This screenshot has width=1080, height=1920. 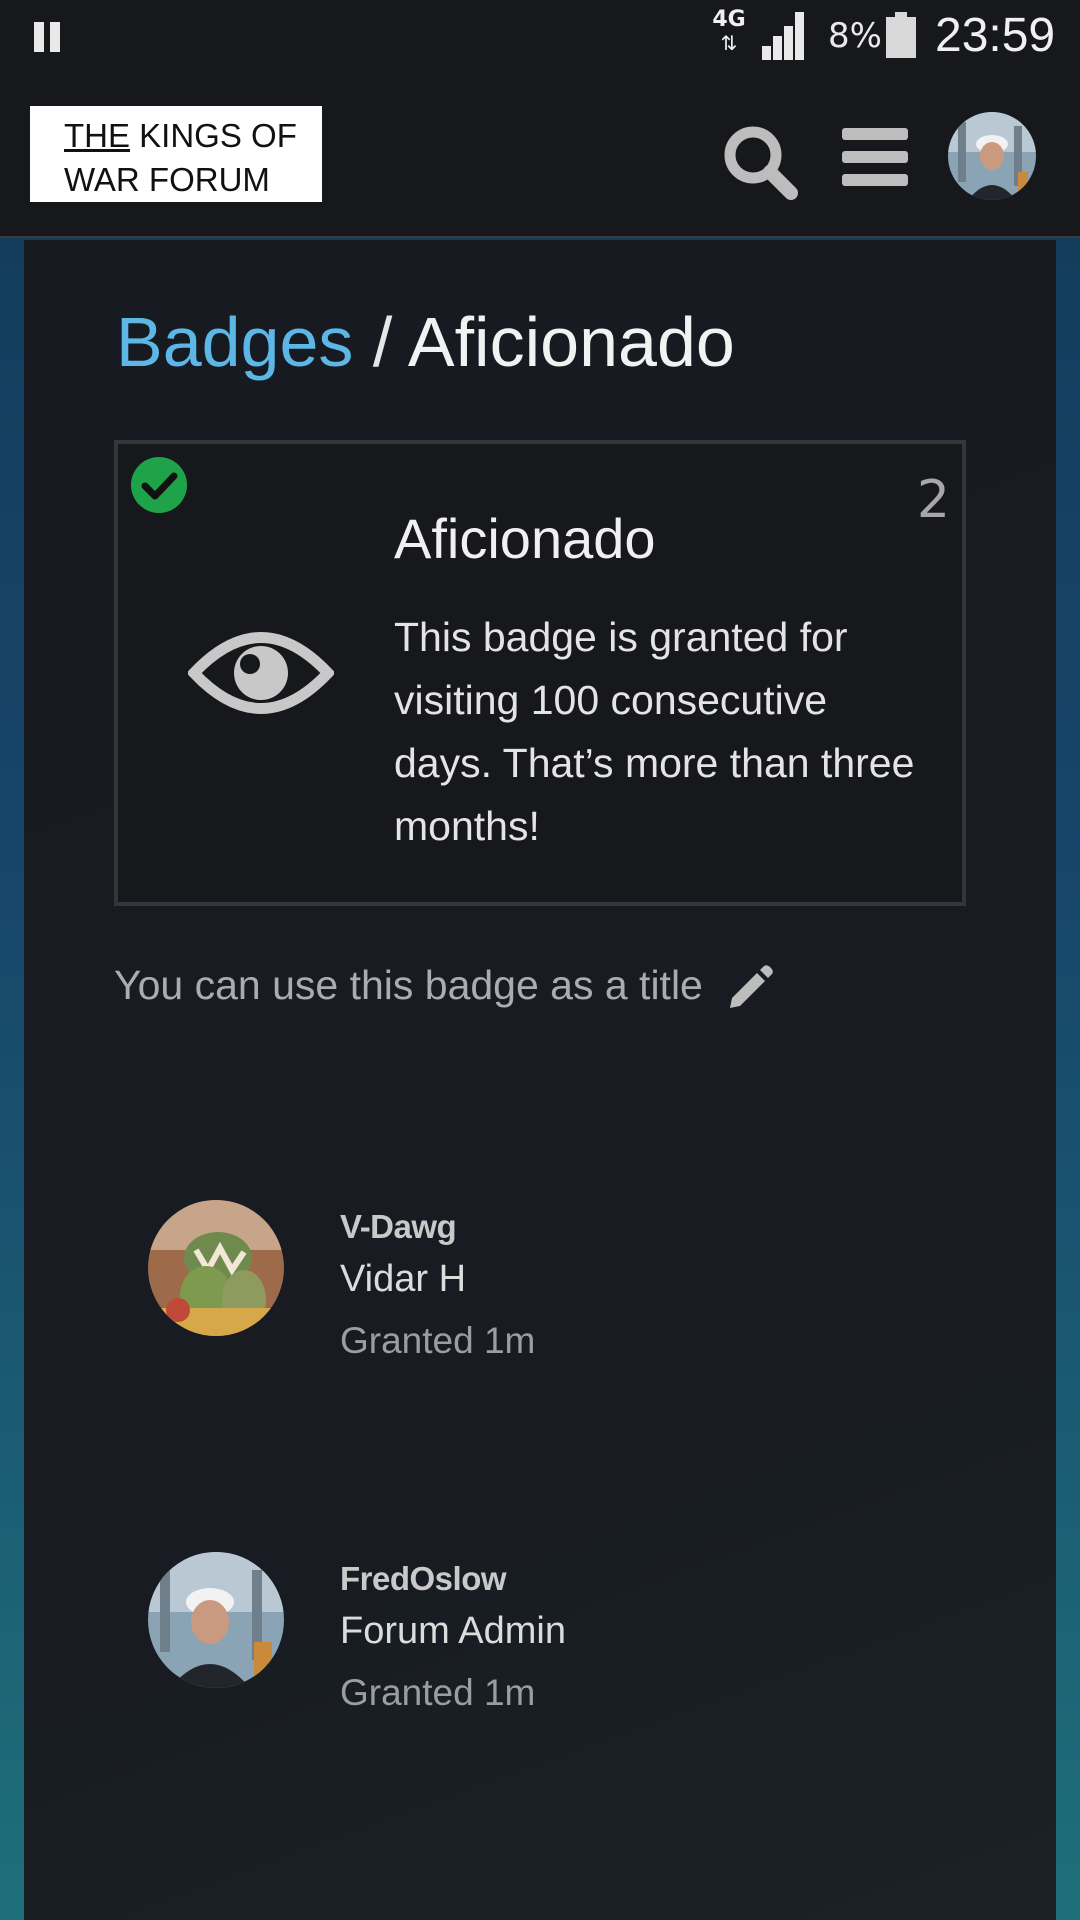 What do you see at coordinates (453, 1631) in the screenshot?
I see `grantee-name: Forum Admin` at bounding box center [453, 1631].